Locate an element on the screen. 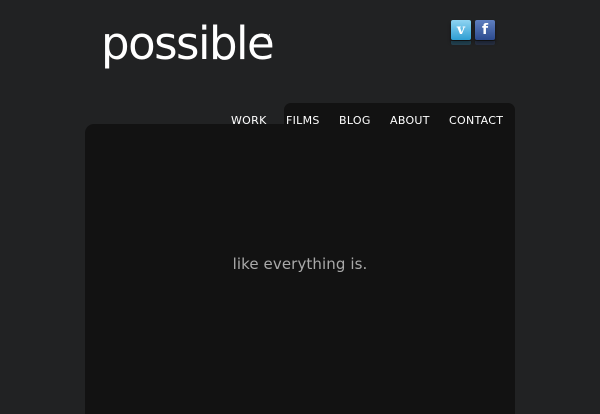 Image resolution: width=600 pixels, height=414 pixels. trademark-symbol: TM is located at coordinates (267, 37).